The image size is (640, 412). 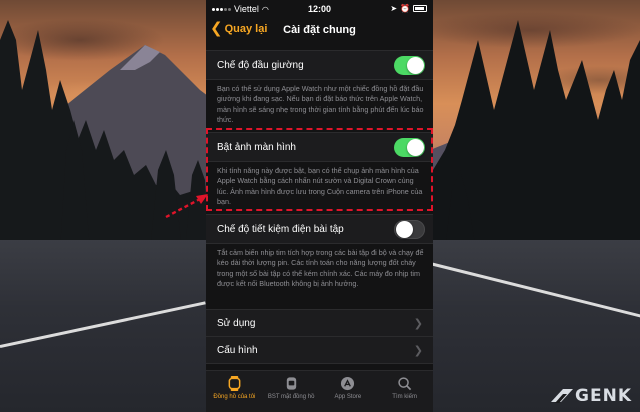 What do you see at coordinates (405, 384) in the screenshot?
I see `search-icon` at bounding box center [405, 384].